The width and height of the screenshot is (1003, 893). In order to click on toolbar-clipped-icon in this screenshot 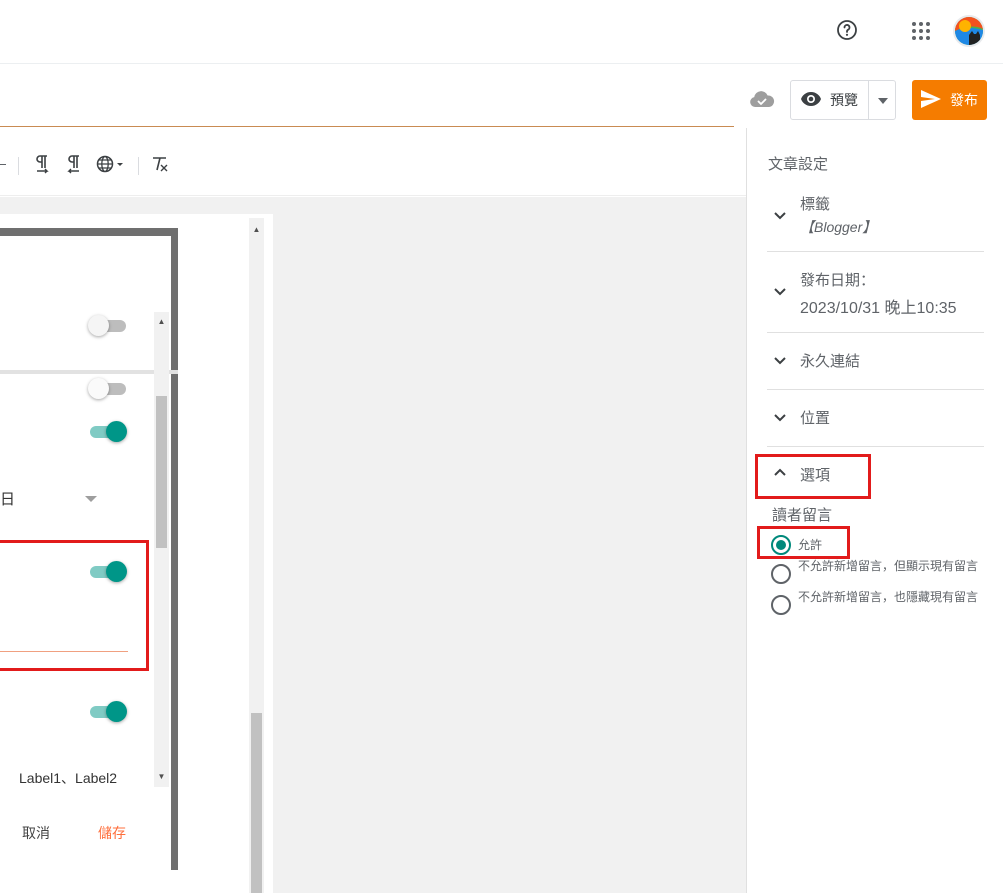, I will do `click(3, 164)`.